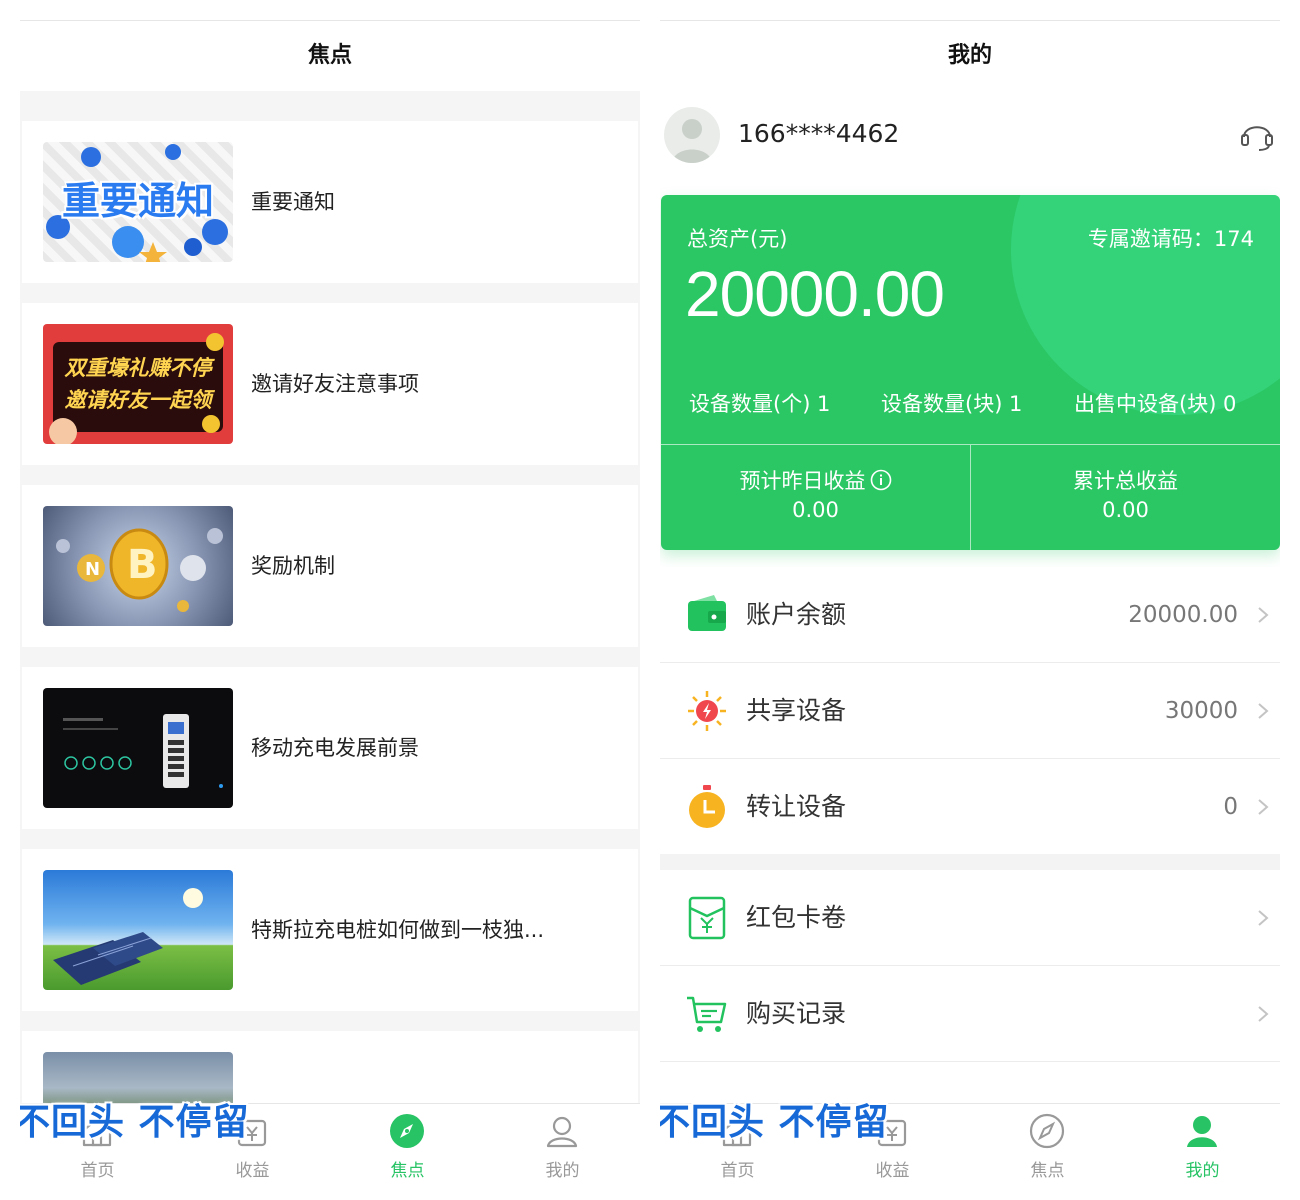 The width and height of the screenshot is (1300, 1200). I want to click on yesterday-earnings-label: 预计昨日收益, so click(802, 481).